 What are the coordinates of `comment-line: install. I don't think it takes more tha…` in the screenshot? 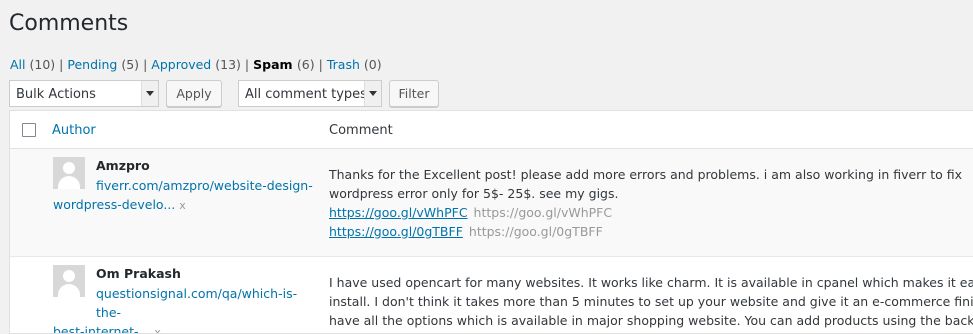 It's located at (651, 301).